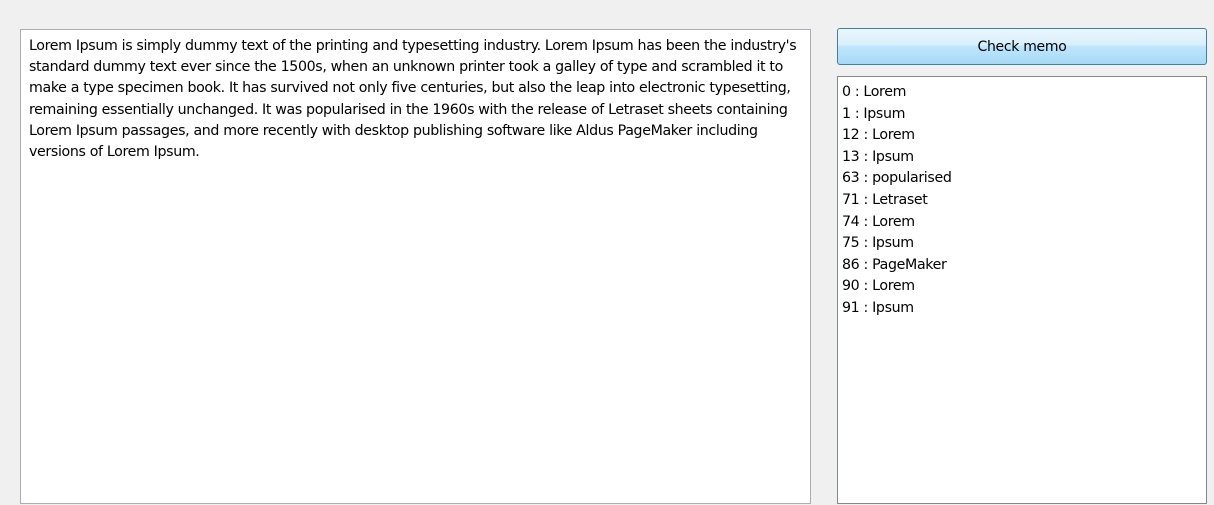 The height and width of the screenshot is (505, 1214). I want to click on list-item: 12 : Lorem, so click(1024, 136).